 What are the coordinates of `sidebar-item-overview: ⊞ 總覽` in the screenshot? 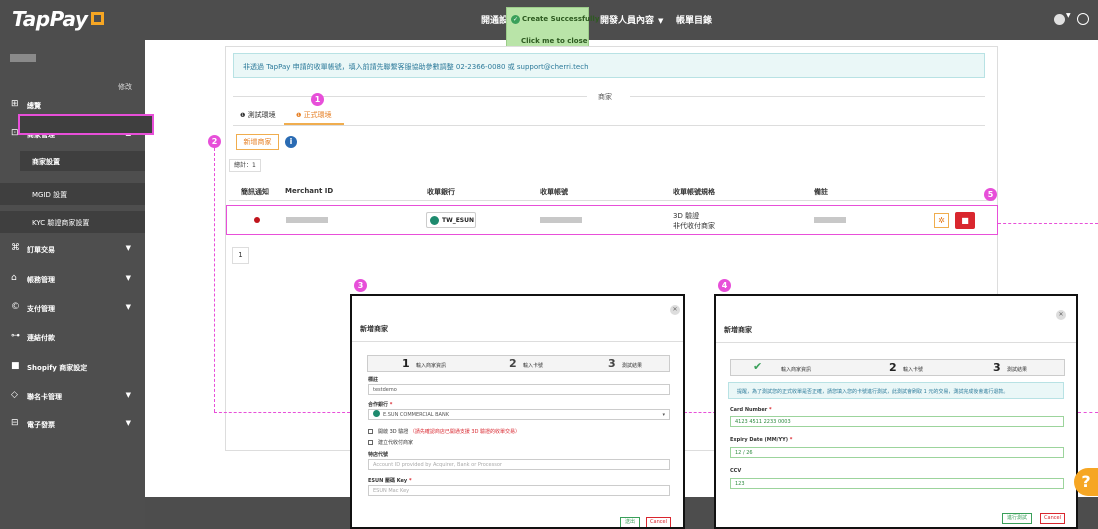 It's located at (72, 105).